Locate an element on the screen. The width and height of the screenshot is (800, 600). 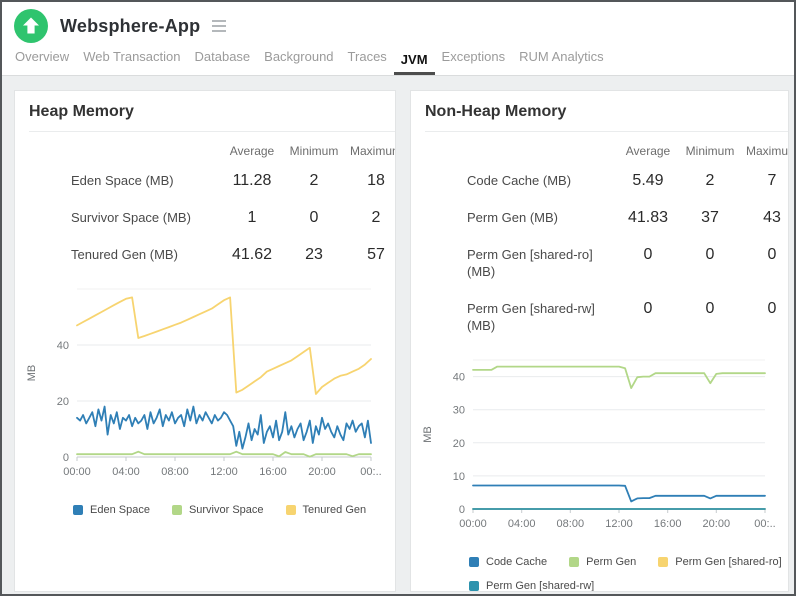
panel-title: Non-Heap Memory is located at coordinates (496, 111).